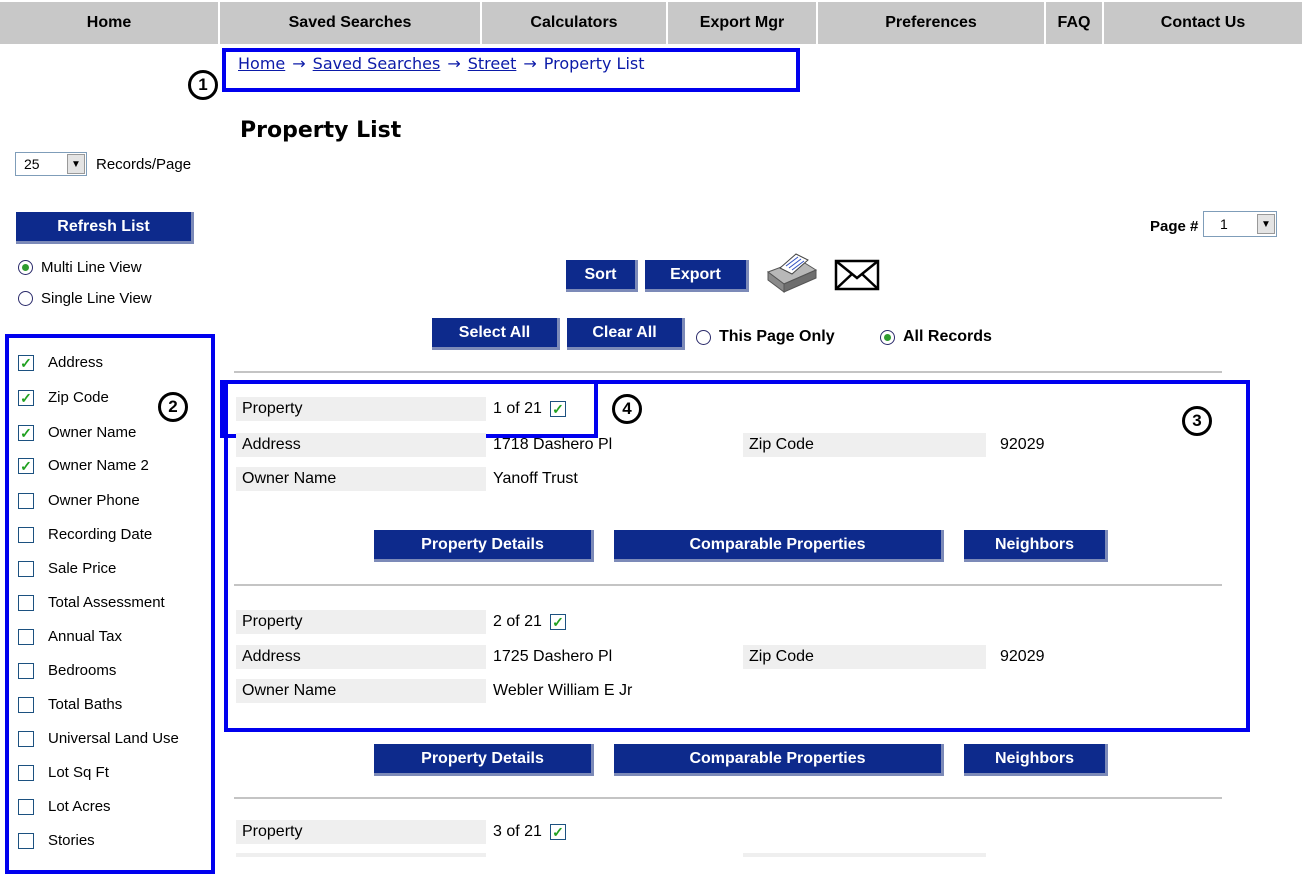 Image resolution: width=1304 pixels, height=874 pixels. I want to click on field-option: Lot Sq Ft, so click(63, 772).